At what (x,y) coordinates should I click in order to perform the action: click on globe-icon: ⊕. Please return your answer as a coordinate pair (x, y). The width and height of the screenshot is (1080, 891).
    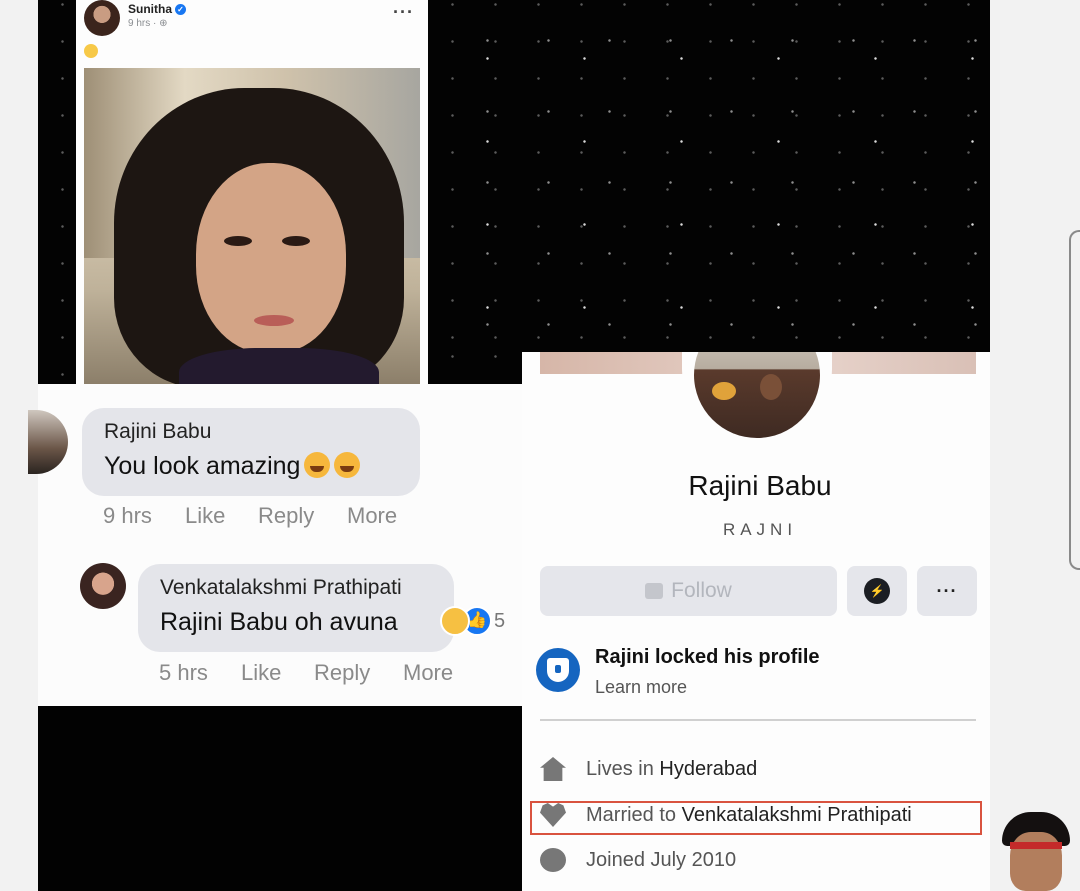
    Looking at the image, I should click on (163, 23).